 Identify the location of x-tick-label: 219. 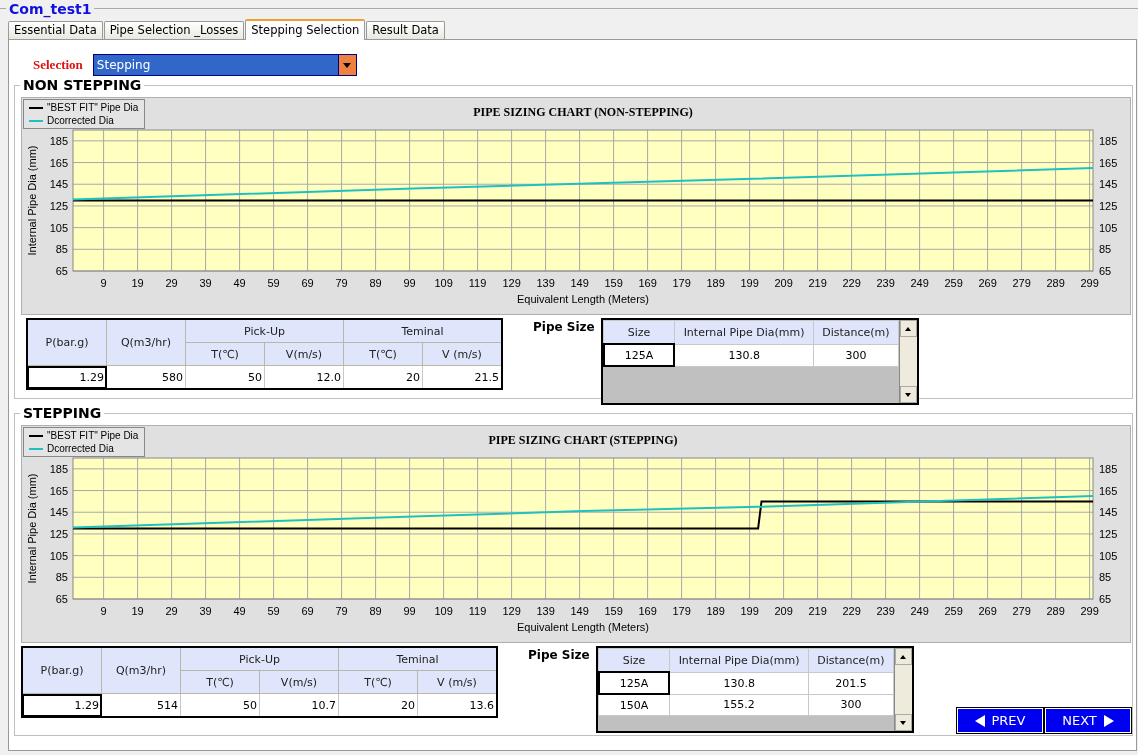
(817, 611).